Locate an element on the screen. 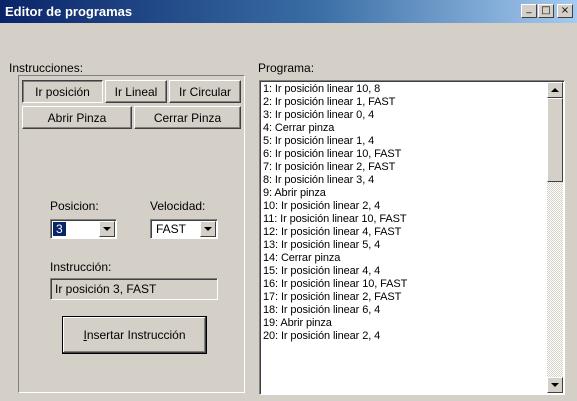 The image size is (577, 401). list-item: 20: Ir posición linear 2, 4 is located at coordinates (403, 336).